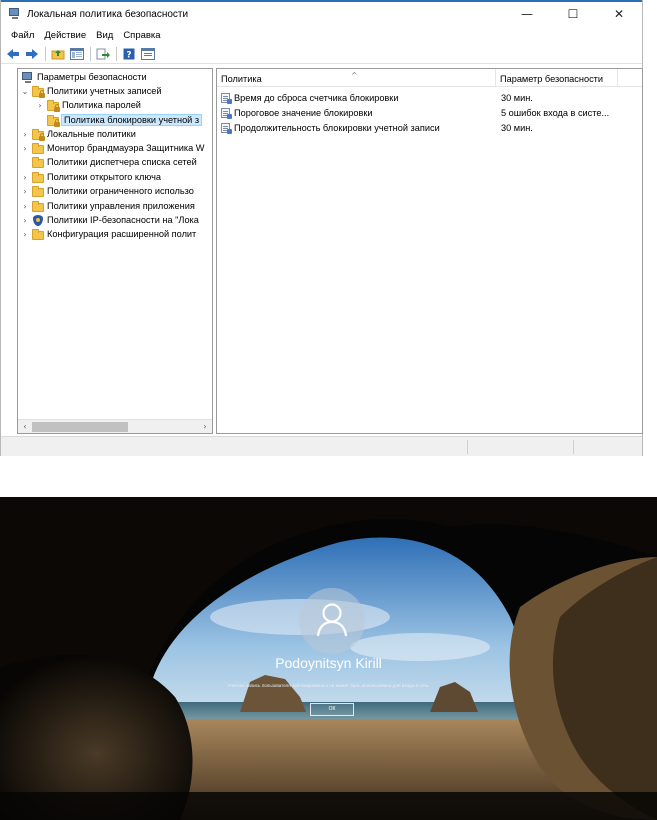 Image resolution: width=657 pixels, height=820 pixels. What do you see at coordinates (205, 427) in the screenshot?
I see `scroll-right-arrow-icon: ›` at bounding box center [205, 427].